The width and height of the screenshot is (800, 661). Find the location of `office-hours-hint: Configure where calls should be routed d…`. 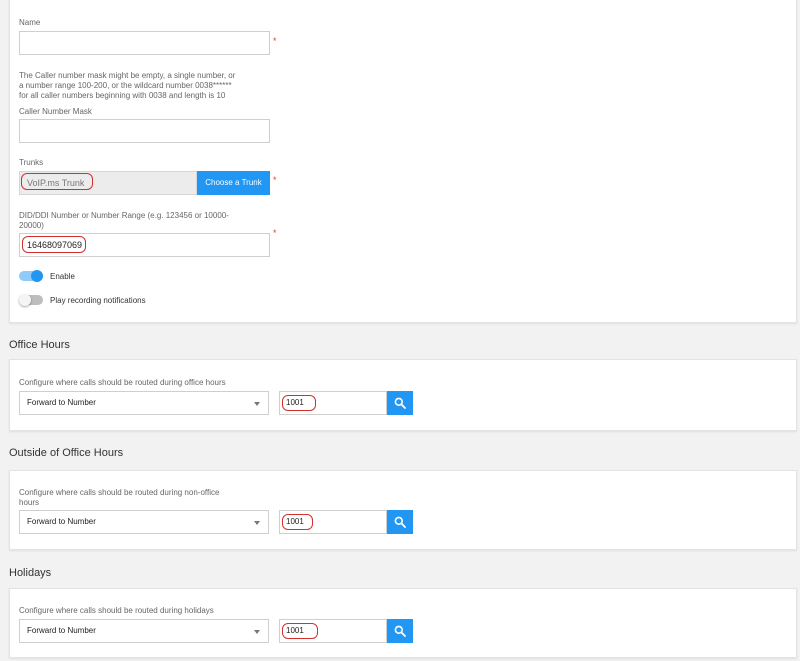

office-hours-hint: Configure where calls should be routed d… is located at coordinates (122, 382).